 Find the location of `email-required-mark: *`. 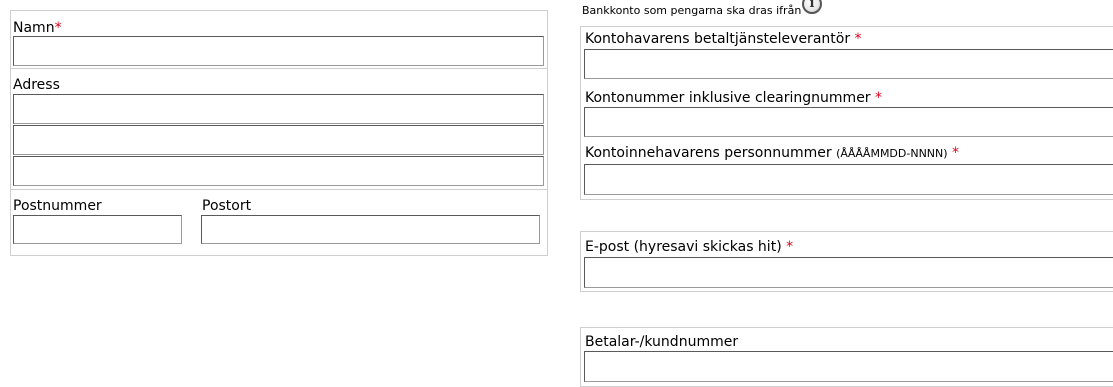

email-required-mark: * is located at coordinates (790, 247).